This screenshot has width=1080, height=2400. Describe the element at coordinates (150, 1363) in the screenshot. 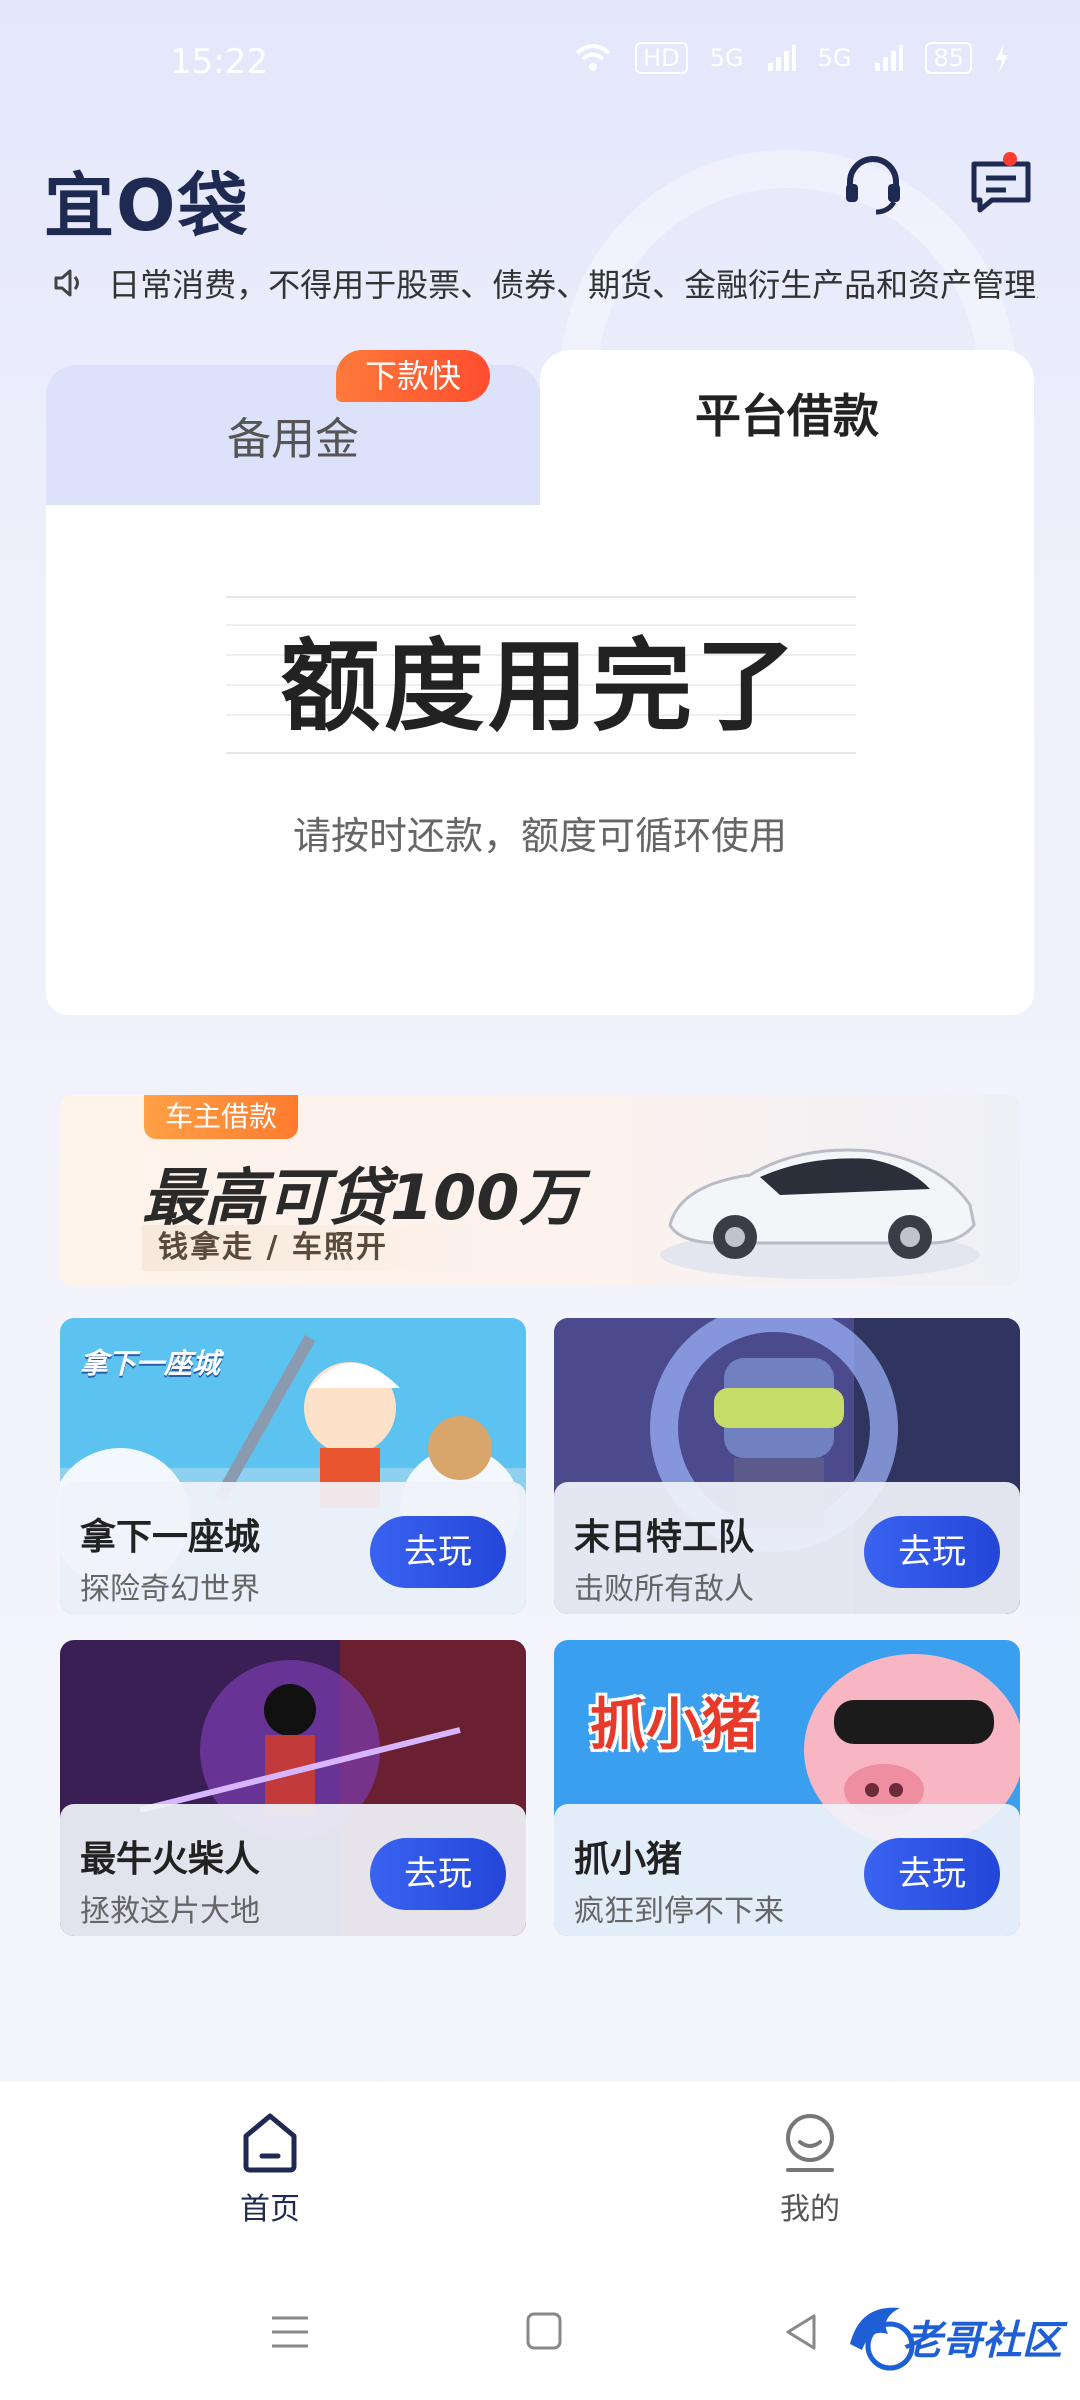

I see `game-art-title: 拿下一座城` at that location.